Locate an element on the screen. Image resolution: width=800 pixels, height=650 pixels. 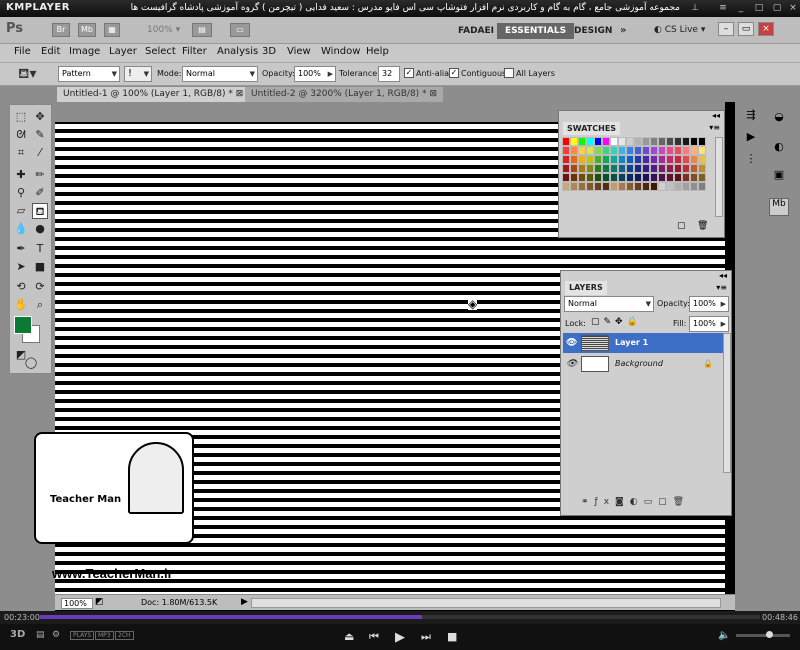
close-icon: × is located at coordinates (793, 8).